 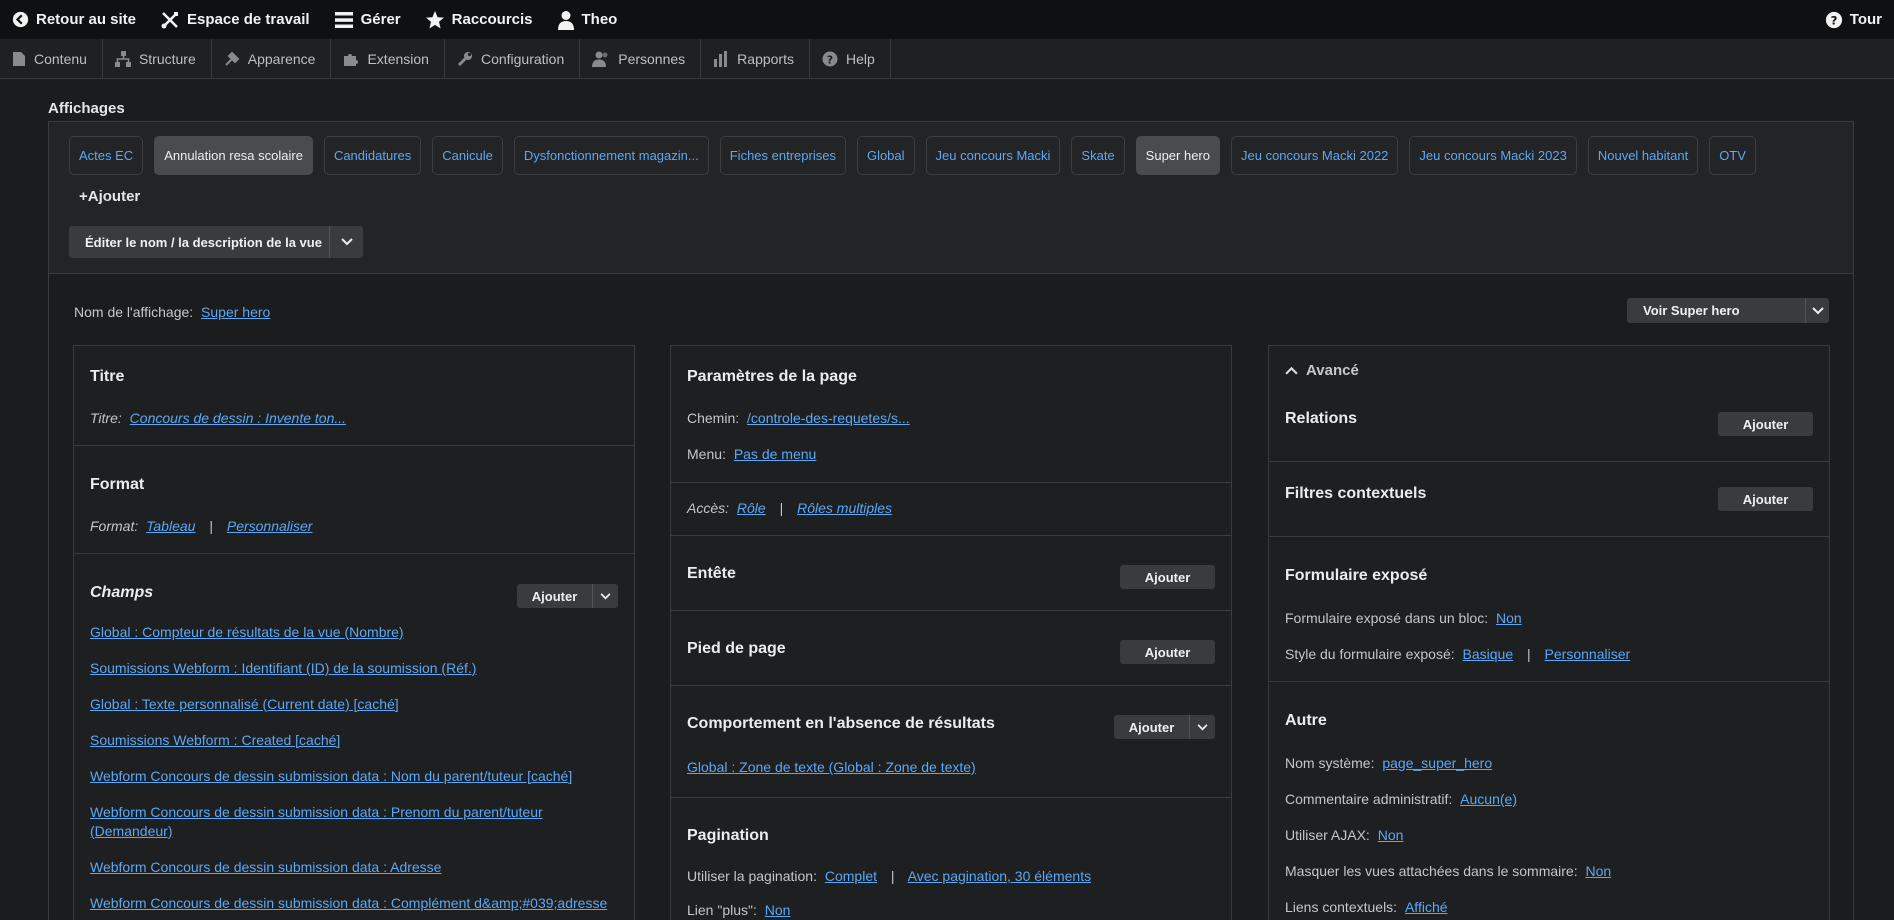 I want to click on exposed-block-link: Non, so click(x=1509, y=618).